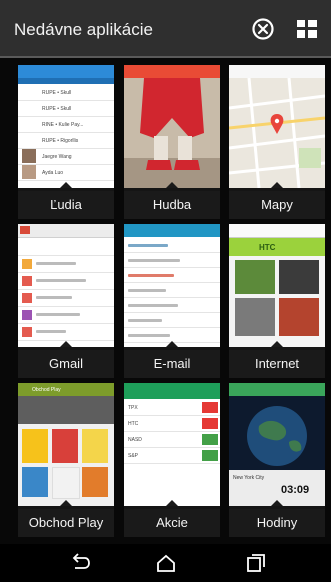  I want to click on back-icon, so click(80, 563).